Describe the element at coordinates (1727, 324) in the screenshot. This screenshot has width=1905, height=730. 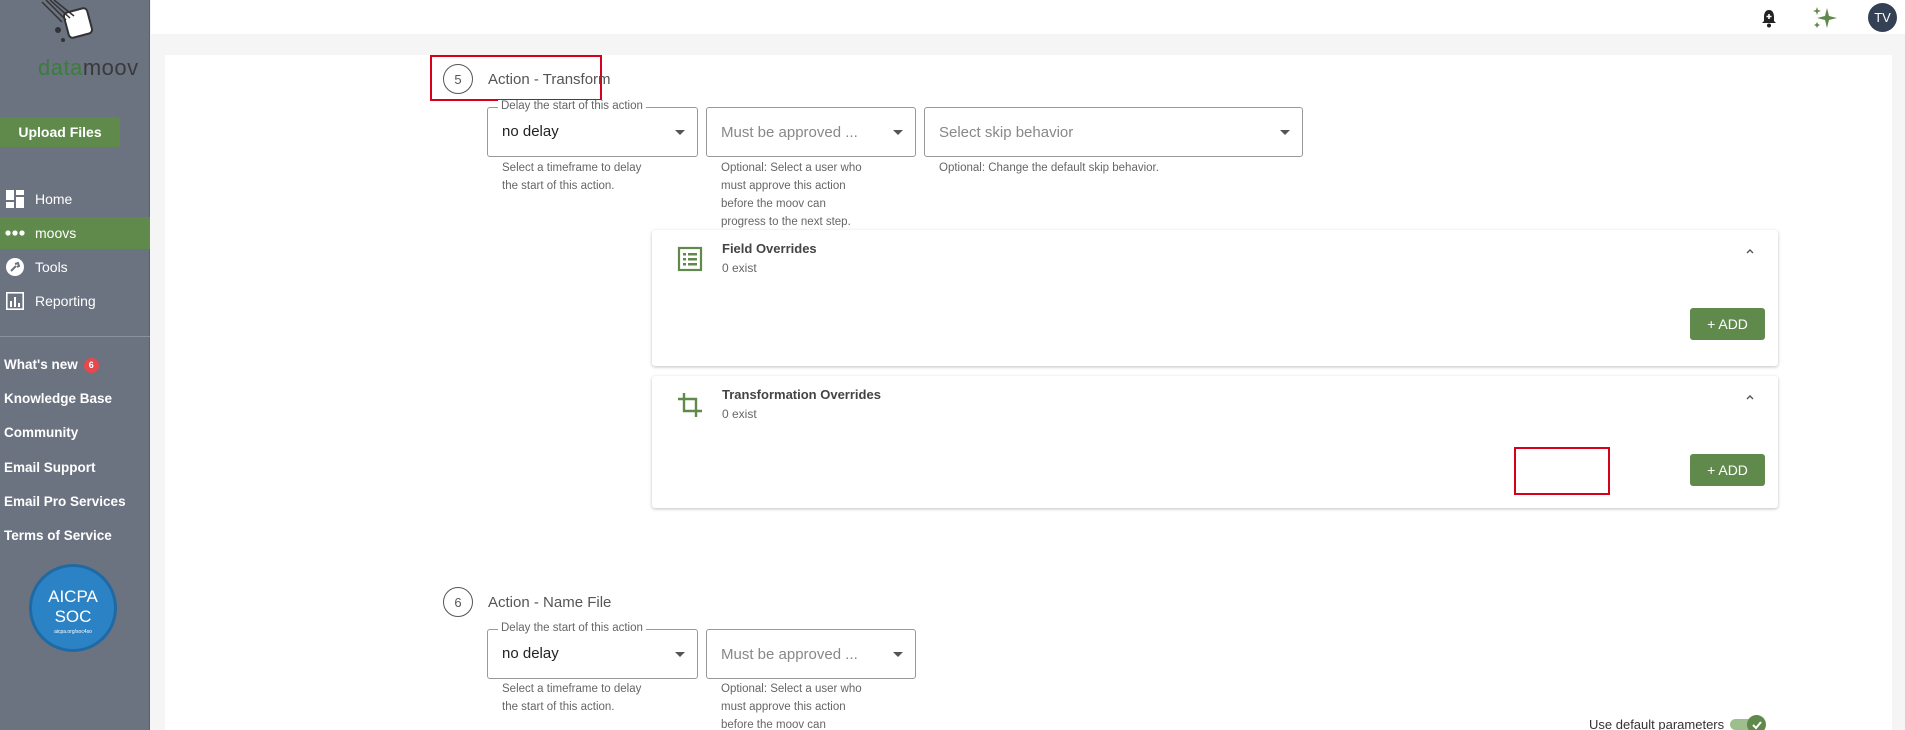
I see `add-field-override-button: + ADD` at that location.